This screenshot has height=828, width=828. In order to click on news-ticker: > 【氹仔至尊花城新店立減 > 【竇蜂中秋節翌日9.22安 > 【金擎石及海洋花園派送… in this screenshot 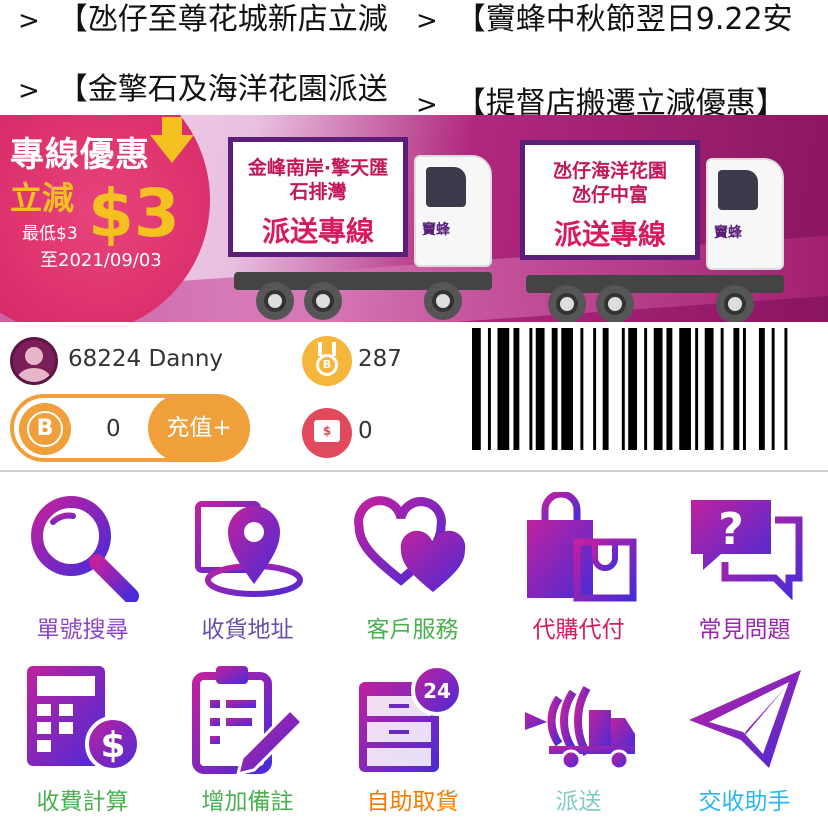, I will do `click(414, 60)`.